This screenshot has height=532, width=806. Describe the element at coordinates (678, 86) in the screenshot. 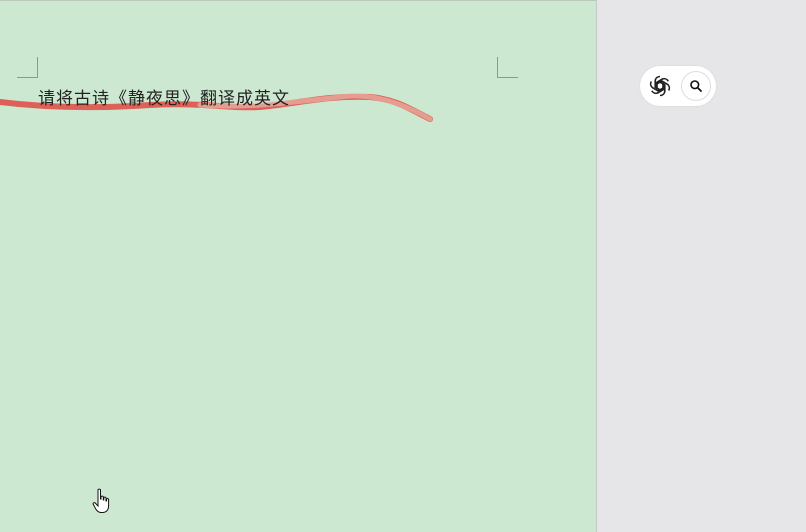

I see `ai-assistant-widget` at that location.